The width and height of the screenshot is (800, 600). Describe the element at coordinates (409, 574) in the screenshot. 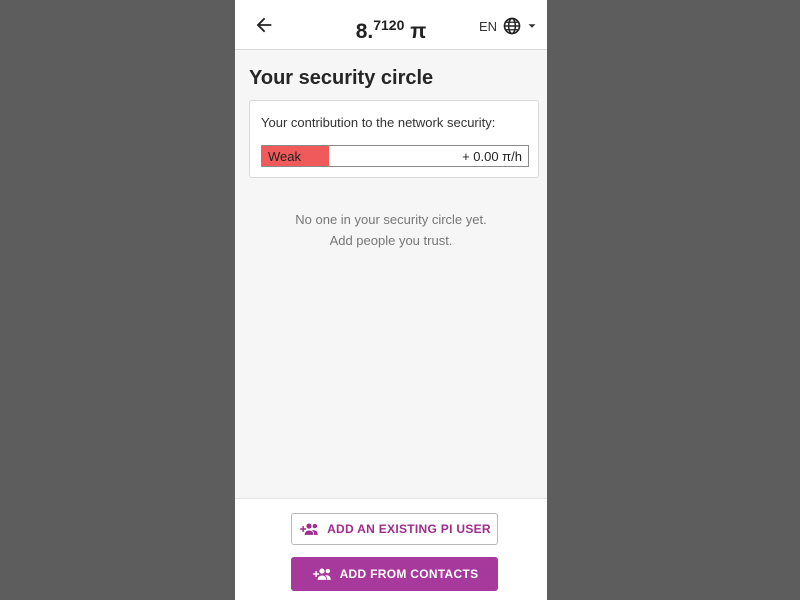

I see `add-from-contacts-label: ADD FROM CONTACTS` at that location.